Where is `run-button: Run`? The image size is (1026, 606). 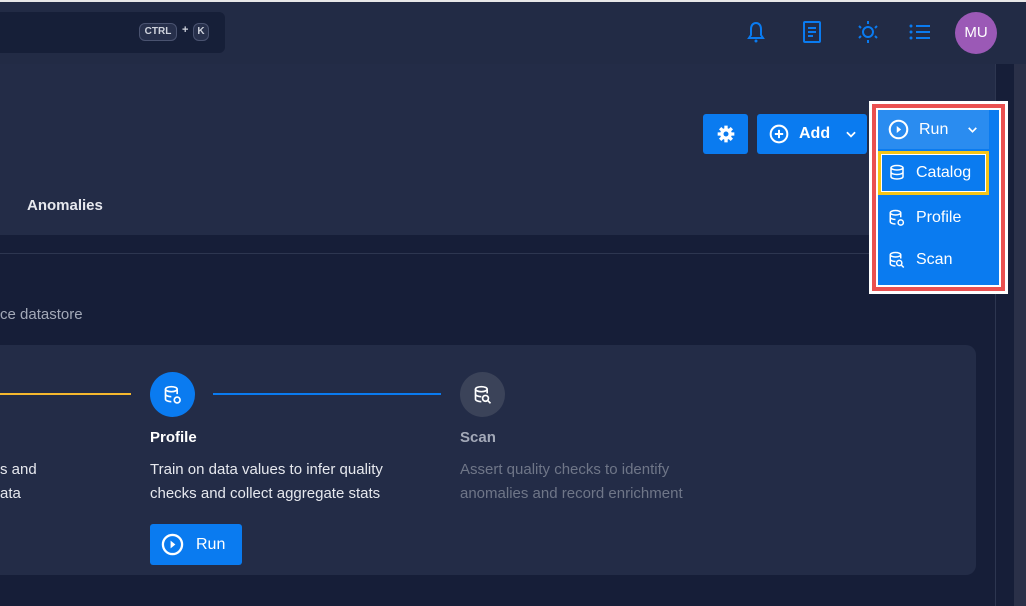 run-button: Run is located at coordinates (933, 129).